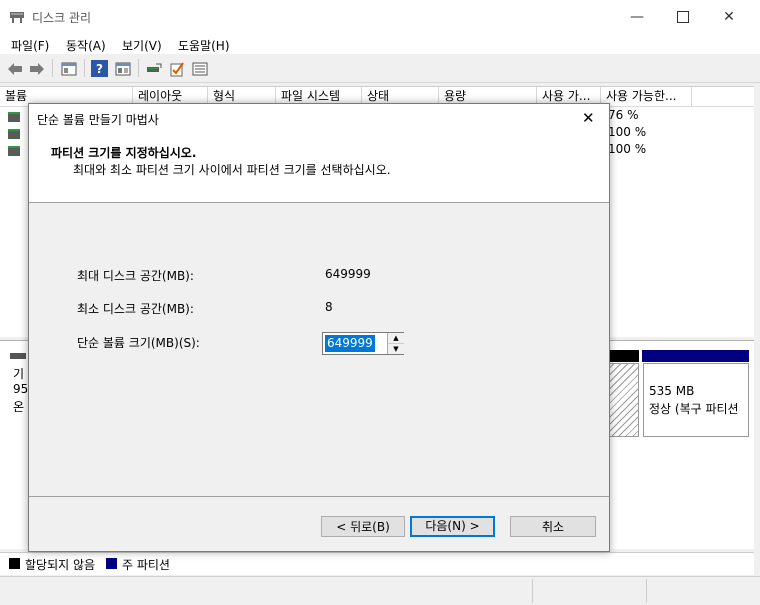  I want to click on minimize-button: —, so click(637, 17).